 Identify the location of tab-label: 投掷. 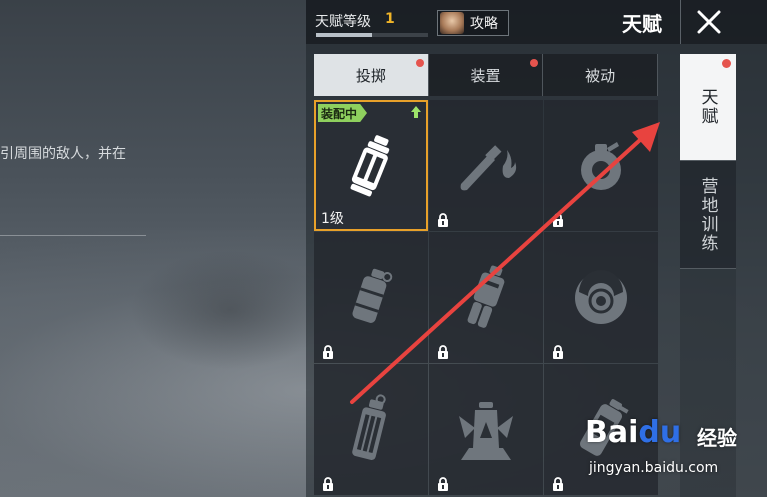
(370, 75).